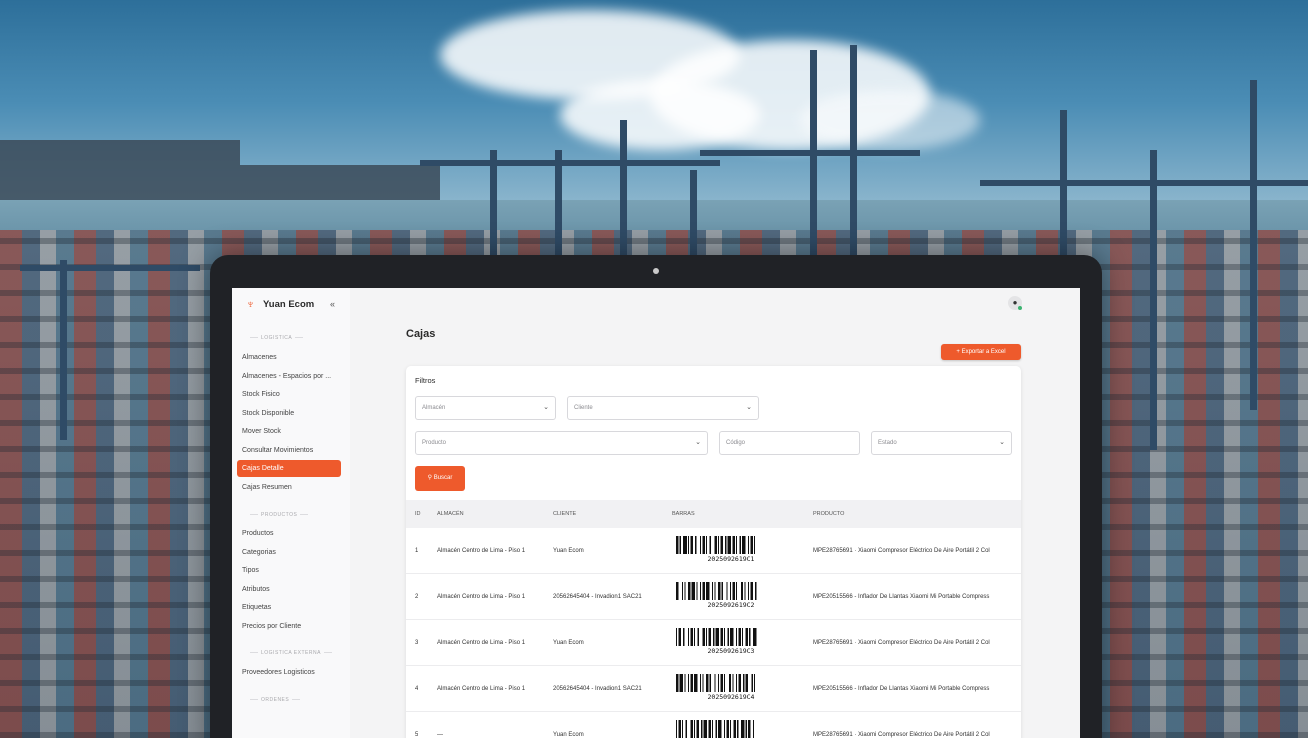  I want to click on camera, so click(656, 271).